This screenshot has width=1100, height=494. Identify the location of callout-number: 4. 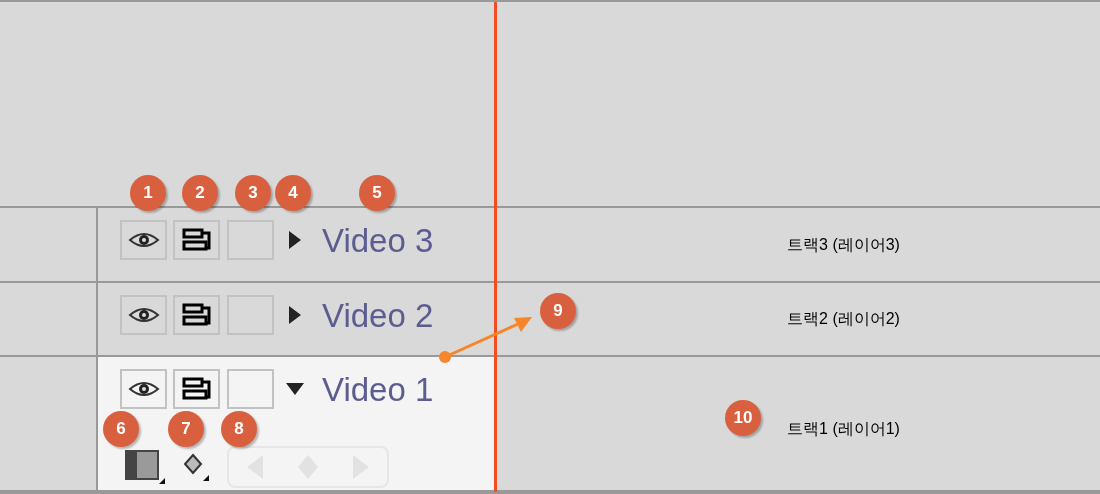
(293, 193).